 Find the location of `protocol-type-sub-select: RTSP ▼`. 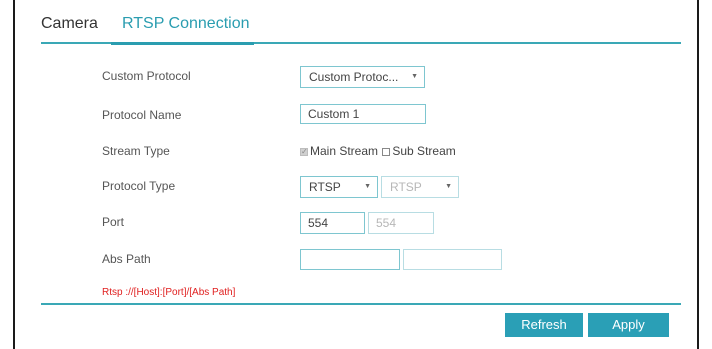

protocol-type-sub-select: RTSP ▼ is located at coordinates (420, 187).